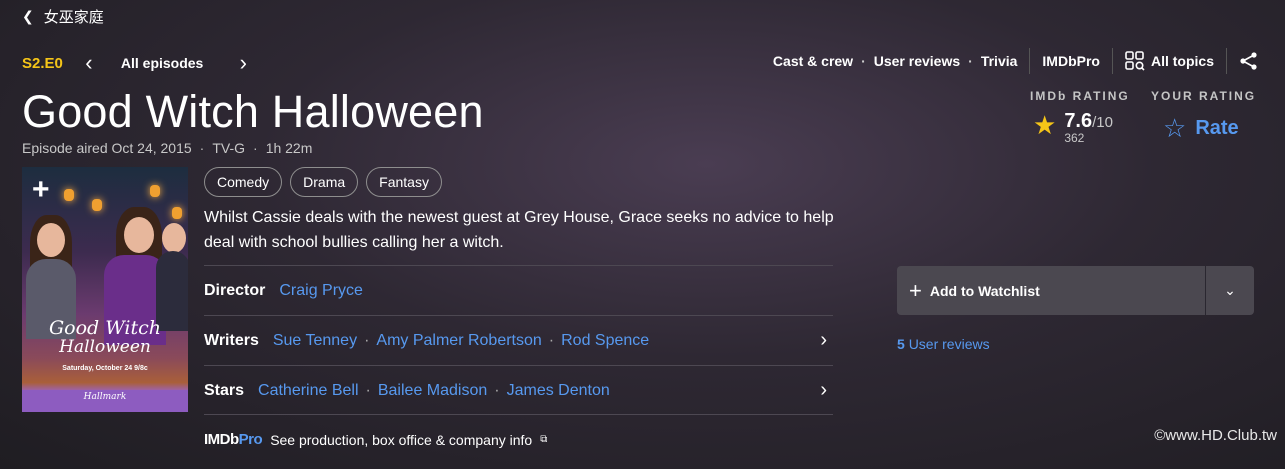 Image resolution: width=1285 pixels, height=469 pixels. What do you see at coordinates (1051, 290) in the screenshot?
I see `add-to-watchlist-button: + Add to Watchlist` at bounding box center [1051, 290].